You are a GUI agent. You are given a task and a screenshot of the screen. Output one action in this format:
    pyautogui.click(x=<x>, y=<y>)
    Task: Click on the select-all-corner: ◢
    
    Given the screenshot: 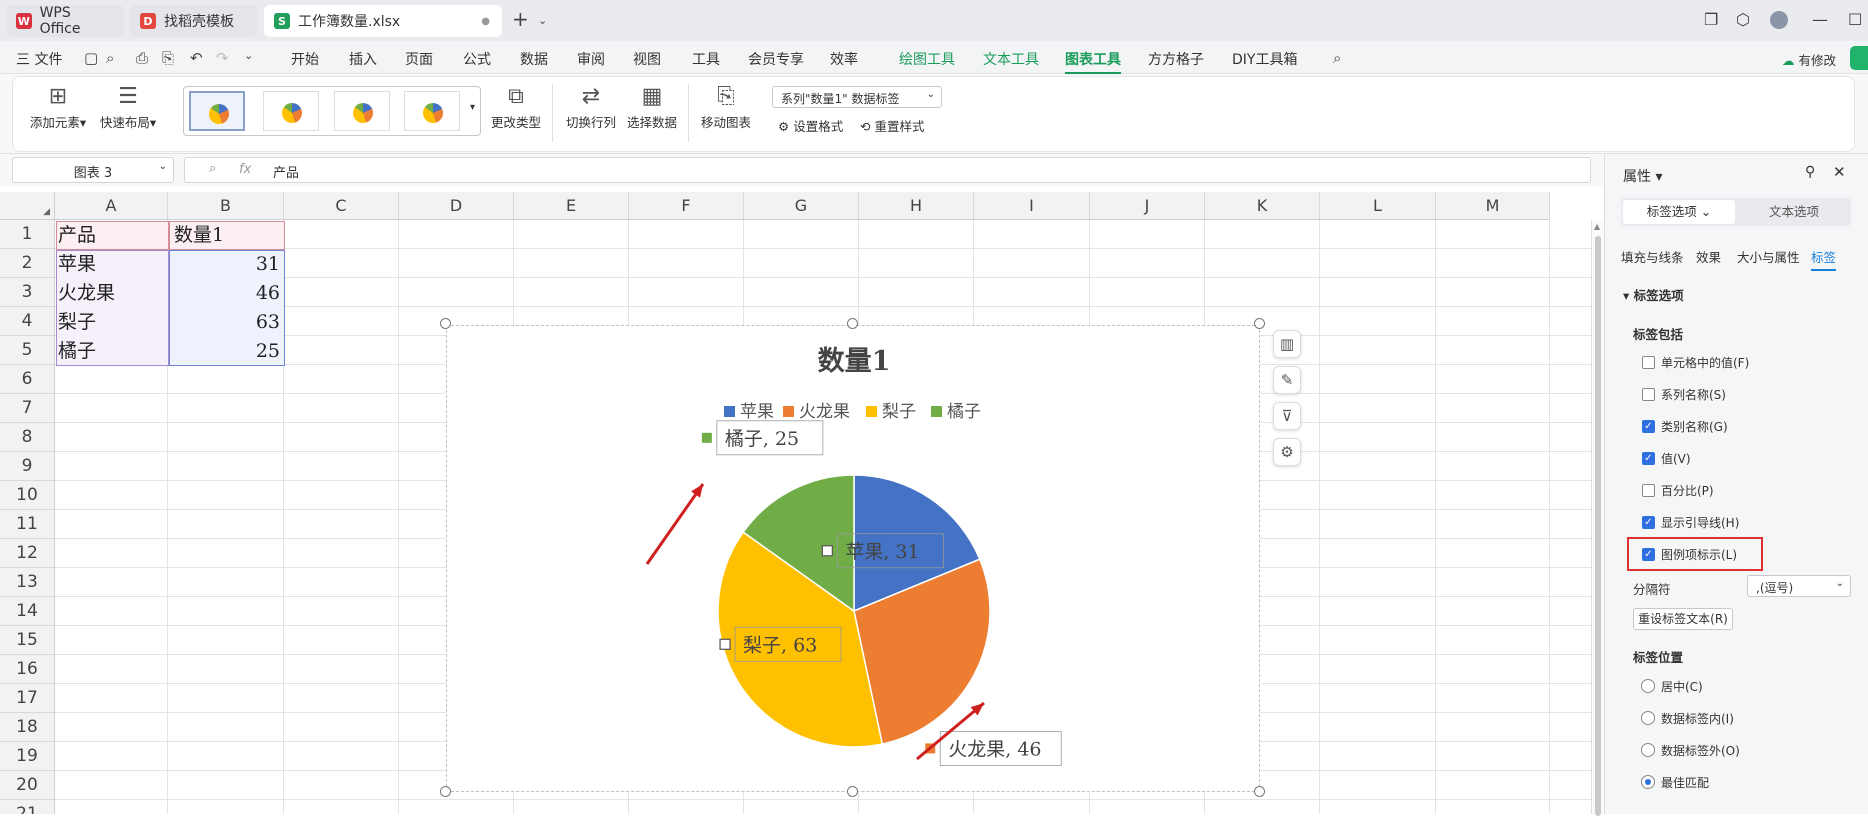 What is the action you would take?
    pyautogui.click(x=27, y=206)
    